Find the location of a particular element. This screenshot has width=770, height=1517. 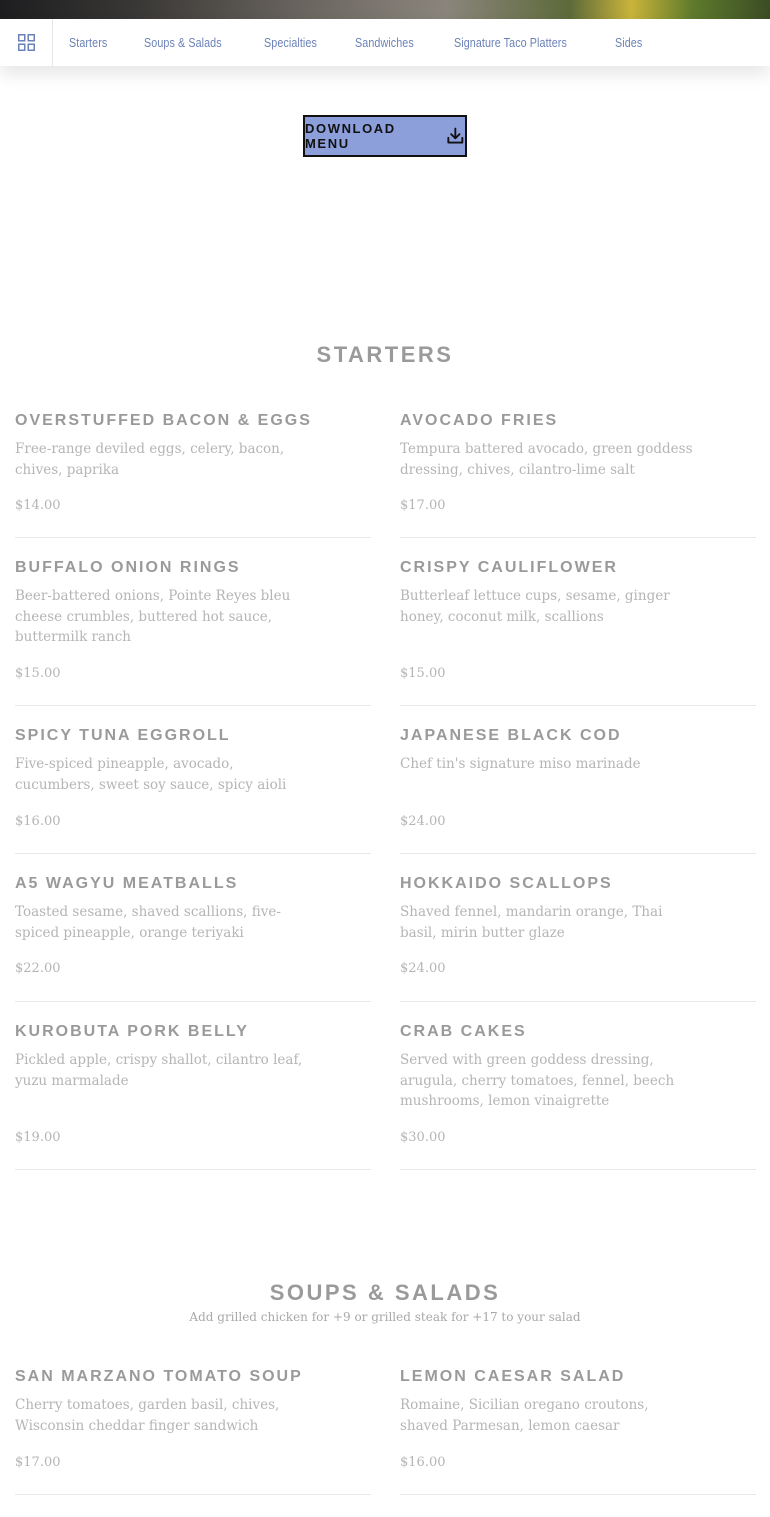

menu-item-name: LEMON CAESAR SALAD is located at coordinates (513, 1376).